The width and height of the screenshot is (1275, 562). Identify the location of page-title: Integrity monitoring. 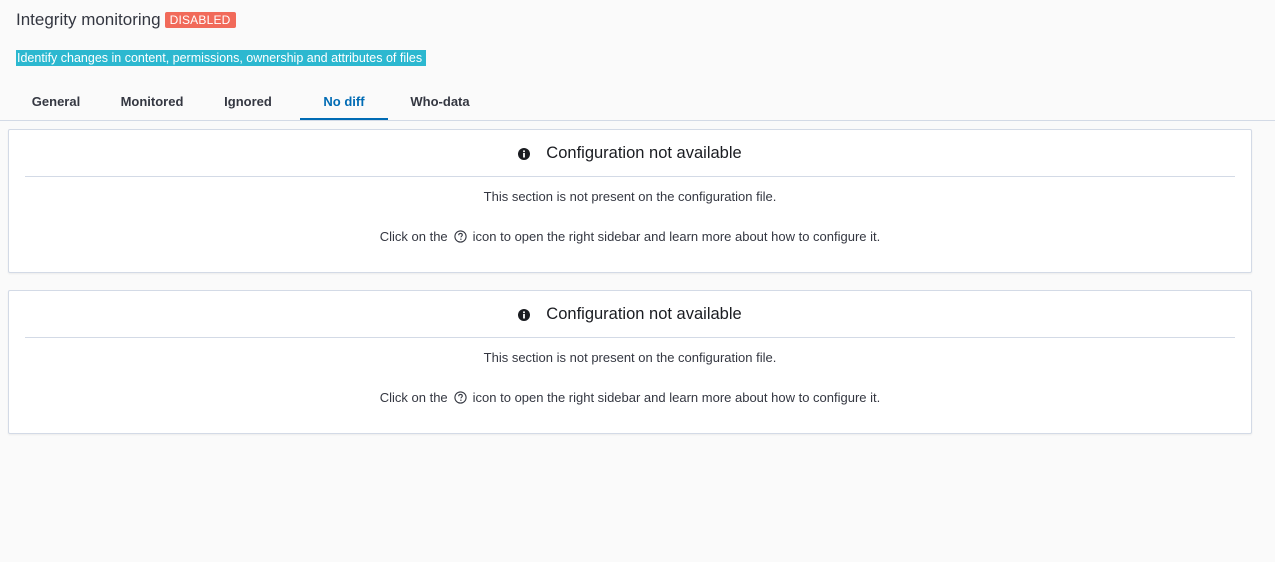
(88, 19).